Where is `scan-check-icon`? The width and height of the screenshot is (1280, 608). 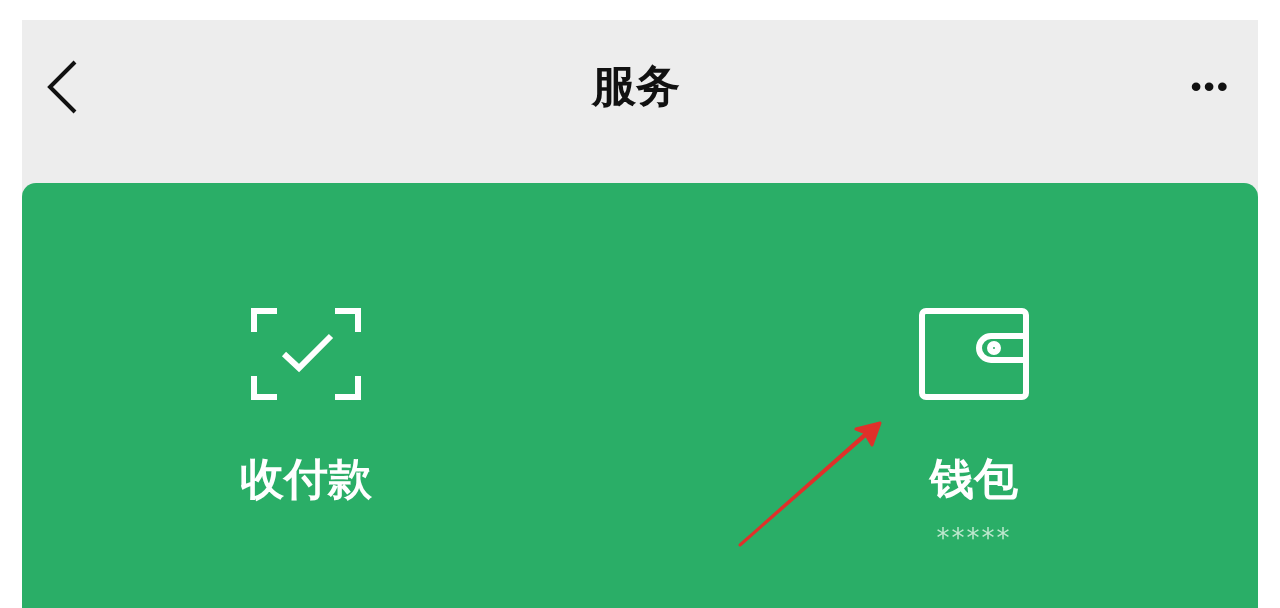
scan-check-icon is located at coordinates (306, 354).